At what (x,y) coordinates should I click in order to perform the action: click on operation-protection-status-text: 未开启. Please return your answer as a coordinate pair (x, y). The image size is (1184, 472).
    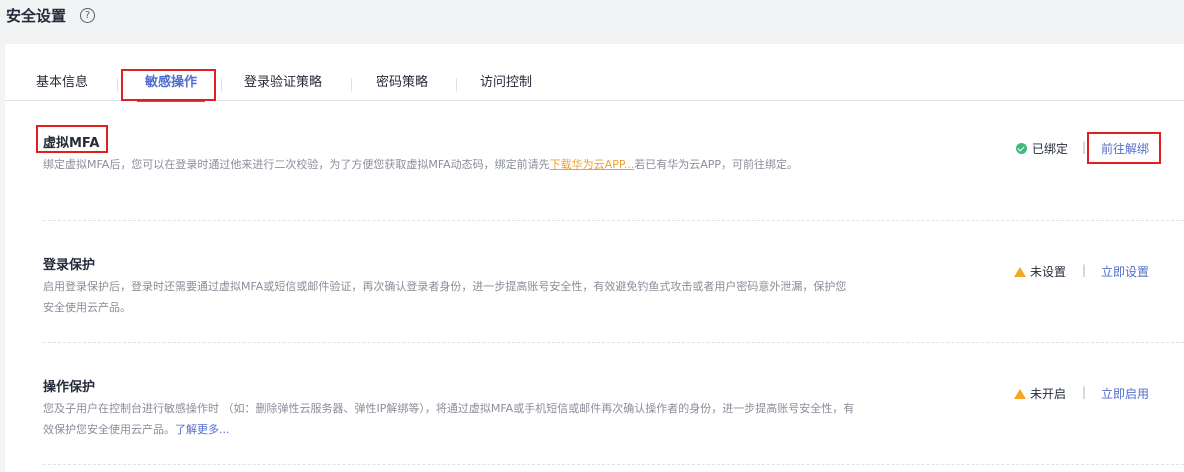
    Looking at the image, I should click on (1048, 394).